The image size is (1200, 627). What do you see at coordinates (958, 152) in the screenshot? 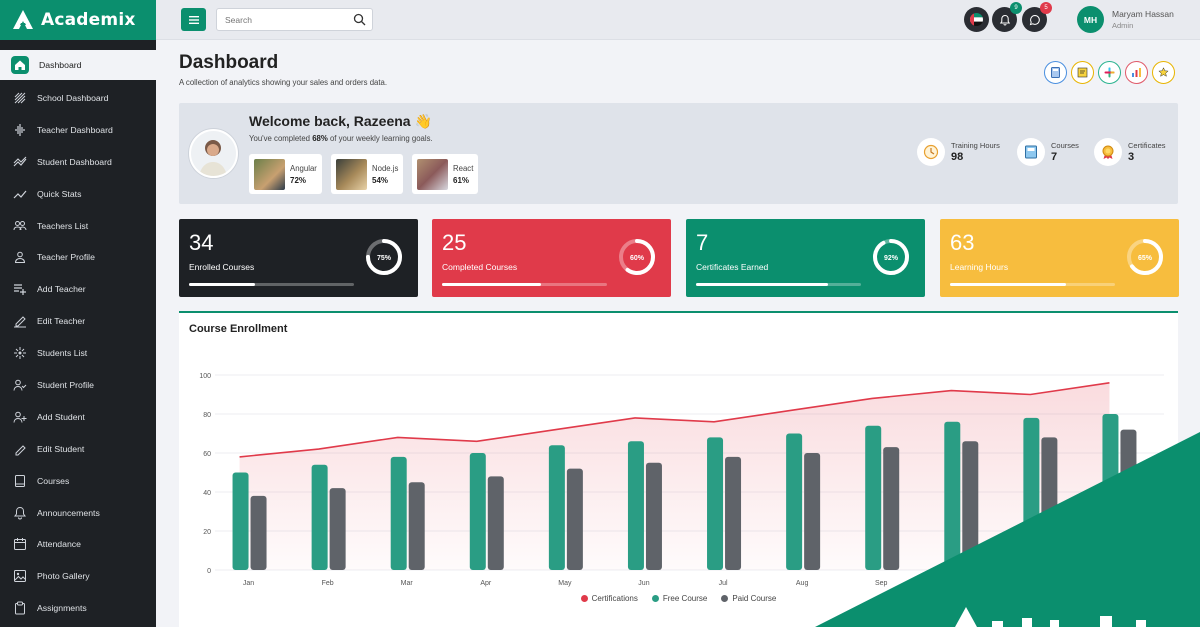
I see `stat-training-hours: Training Hours 98` at bounding box center [958, 152].